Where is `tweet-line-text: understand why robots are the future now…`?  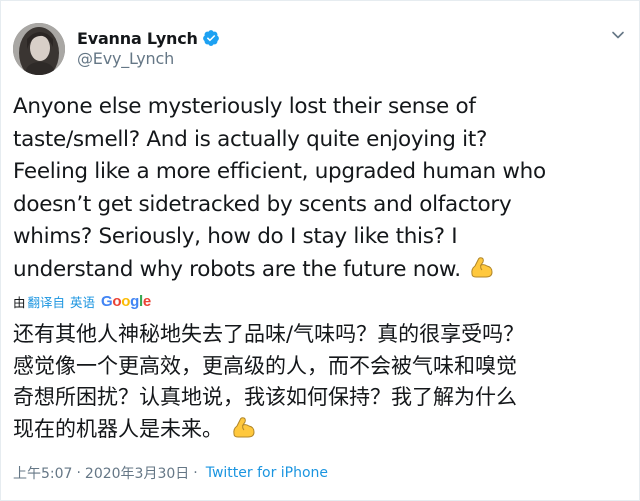
tweet-line-text: understand why robots are the future now… is located at coordinates (237, 269).